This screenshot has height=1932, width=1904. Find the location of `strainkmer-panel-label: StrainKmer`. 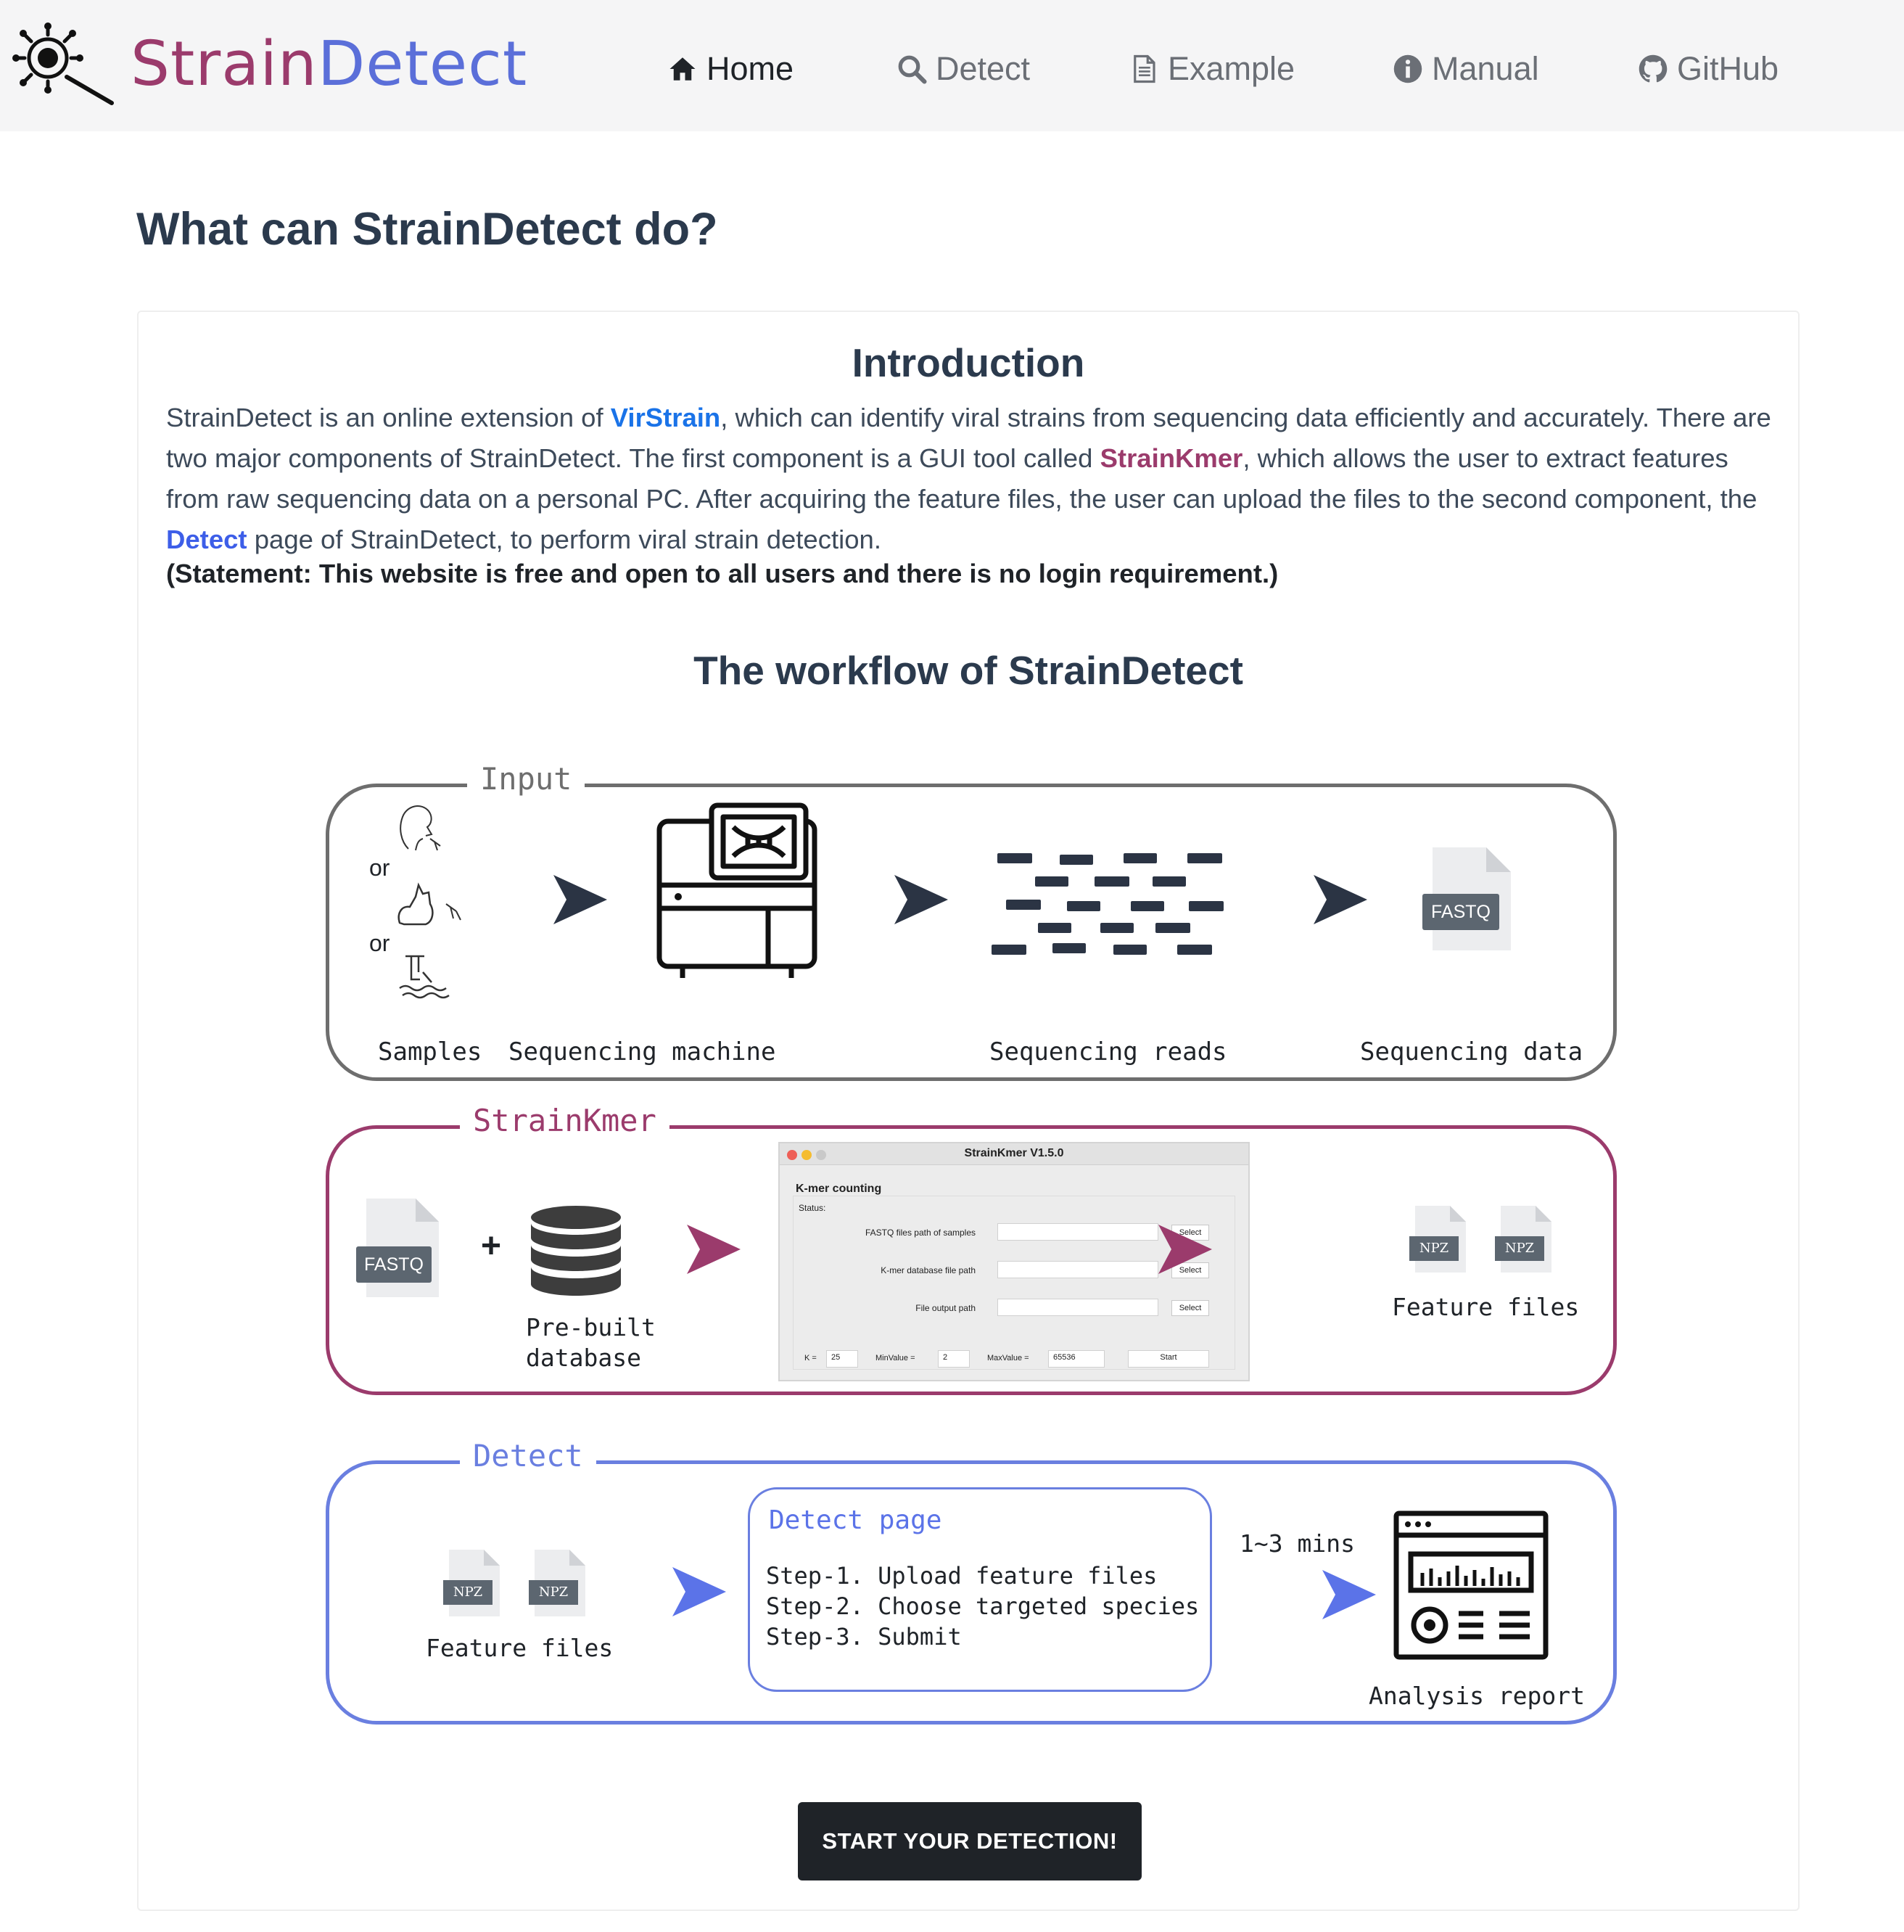

strainkmer-panel-label: StrainKmer is located at coordinates (564, 1121).